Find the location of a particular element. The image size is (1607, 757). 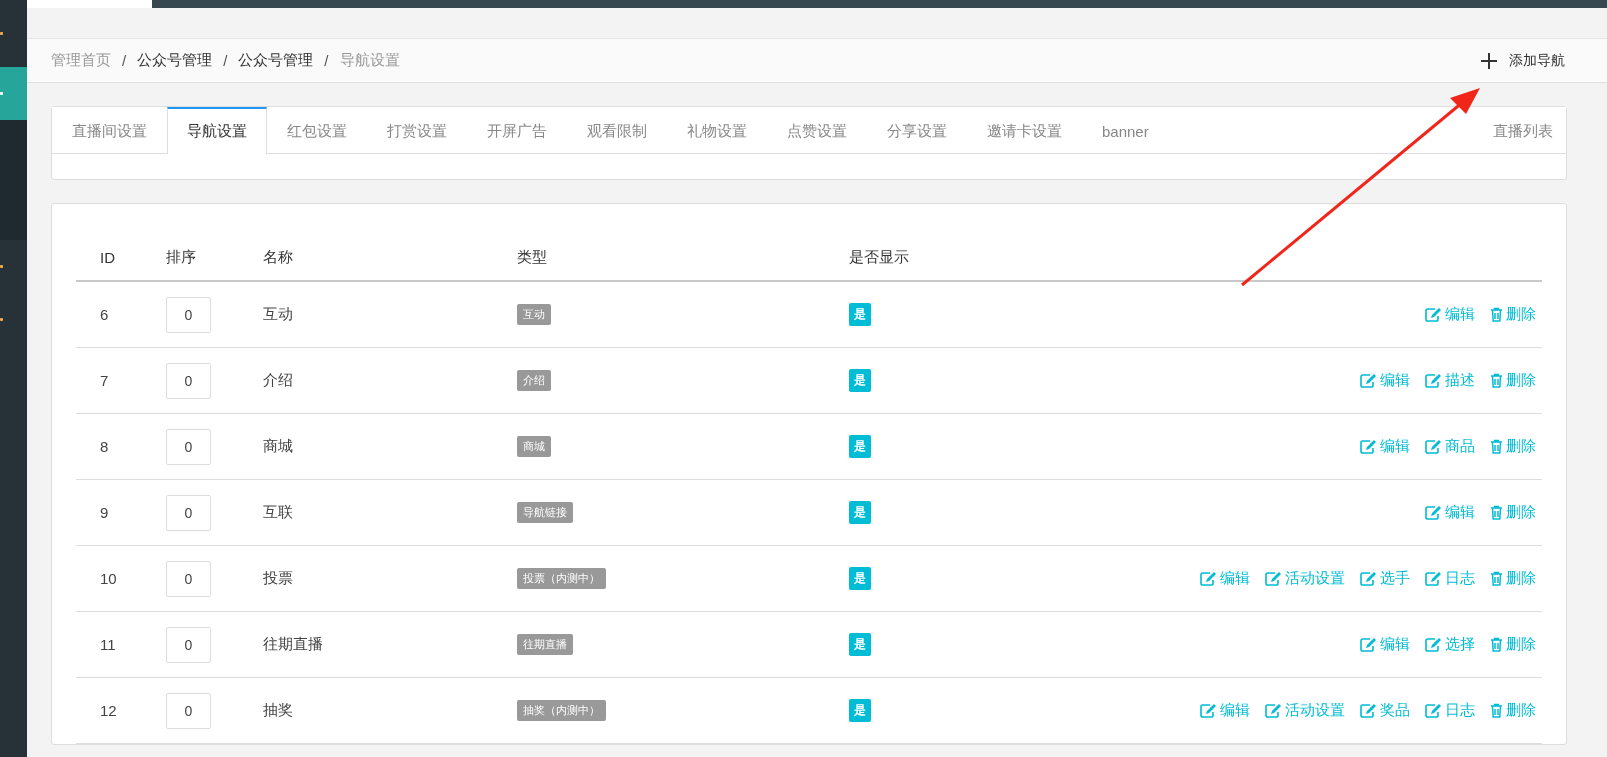

column-header: 是否显示 is located at coordinates (879, 257).